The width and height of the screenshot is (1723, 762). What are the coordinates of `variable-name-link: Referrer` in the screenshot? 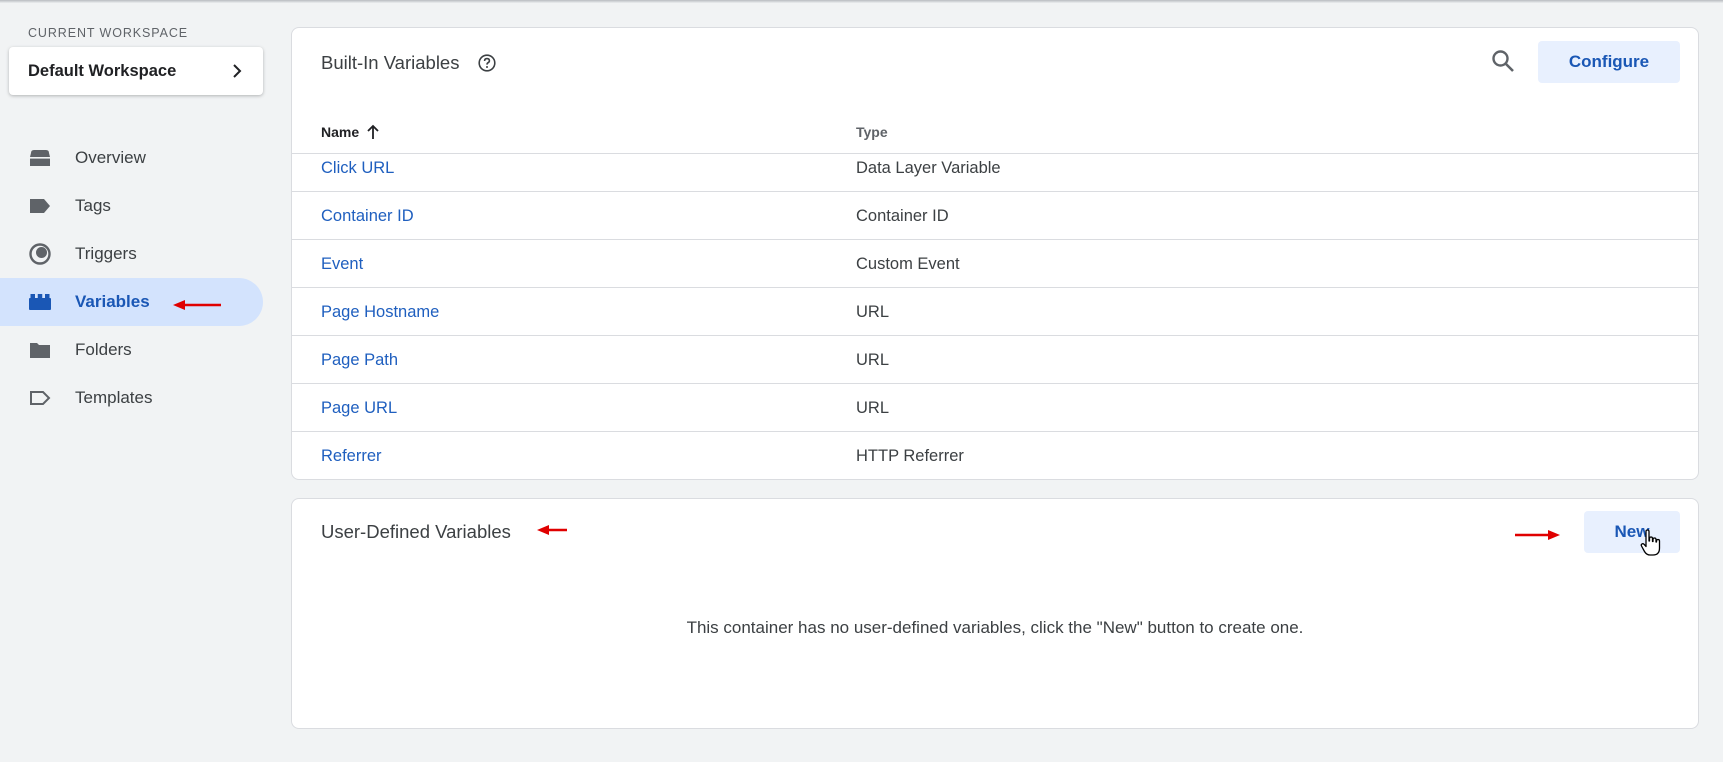 It's located at (351, 456).